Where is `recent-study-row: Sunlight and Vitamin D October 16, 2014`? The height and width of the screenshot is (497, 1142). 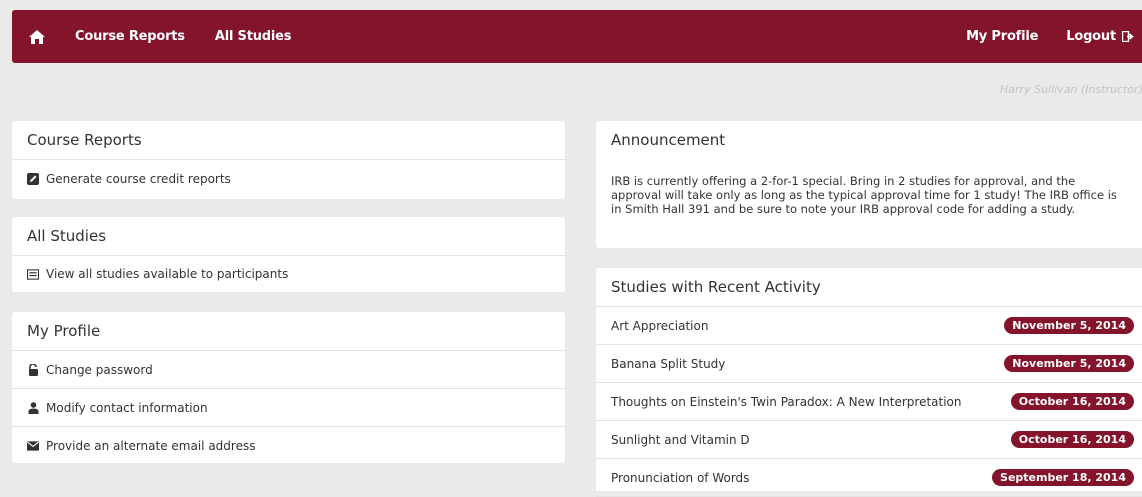
recent-study-row: Sunlight and Vitamin D October 16, 2014 is located at coordinates (869, 440).